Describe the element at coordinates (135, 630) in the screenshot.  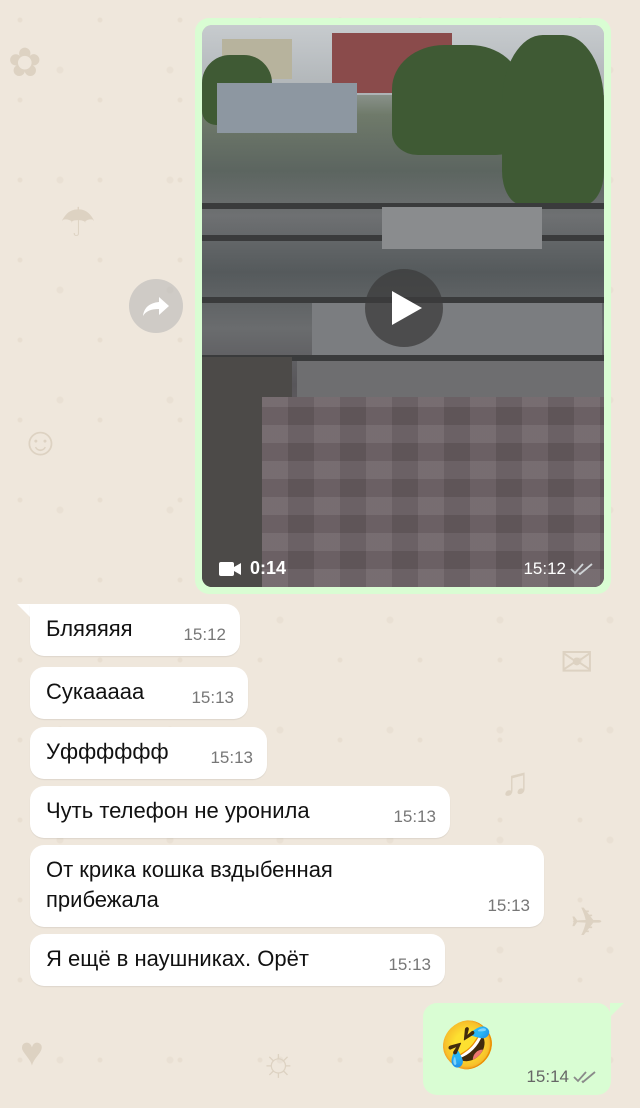
I see `incoming-message: Бляяяяя 15:12` at that location.